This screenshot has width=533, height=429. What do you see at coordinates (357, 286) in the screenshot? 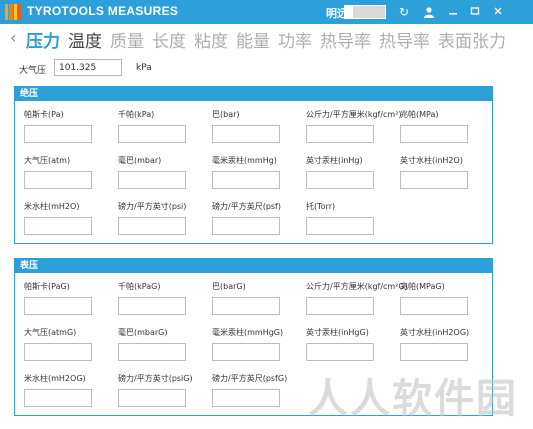
I see `field-label: 公斤力/平方厘米(kgf/cm²G)` at bounding box center [357, 286].